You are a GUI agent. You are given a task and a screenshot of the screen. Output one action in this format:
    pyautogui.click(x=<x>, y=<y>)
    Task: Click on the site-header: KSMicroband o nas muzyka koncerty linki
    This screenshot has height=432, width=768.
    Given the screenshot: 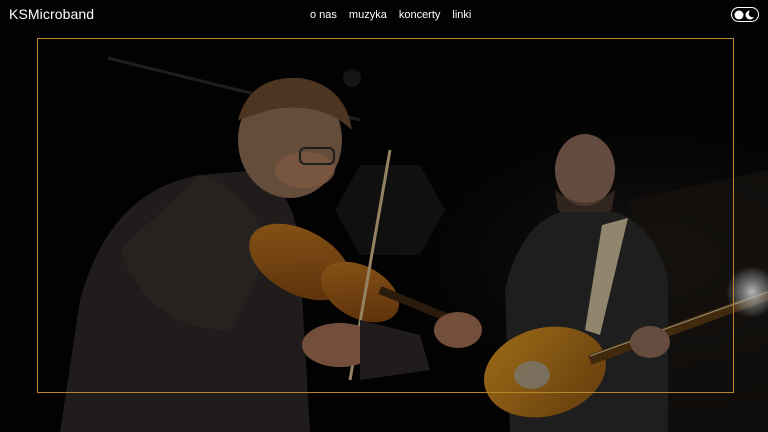 What is the action you would take?
    pyautogui.click(x=384, y=16)
    